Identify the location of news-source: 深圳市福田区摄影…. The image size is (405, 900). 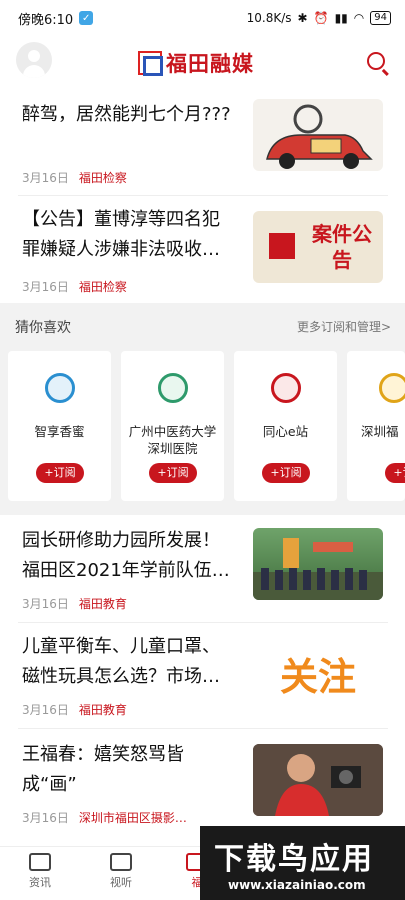
(132, 818).